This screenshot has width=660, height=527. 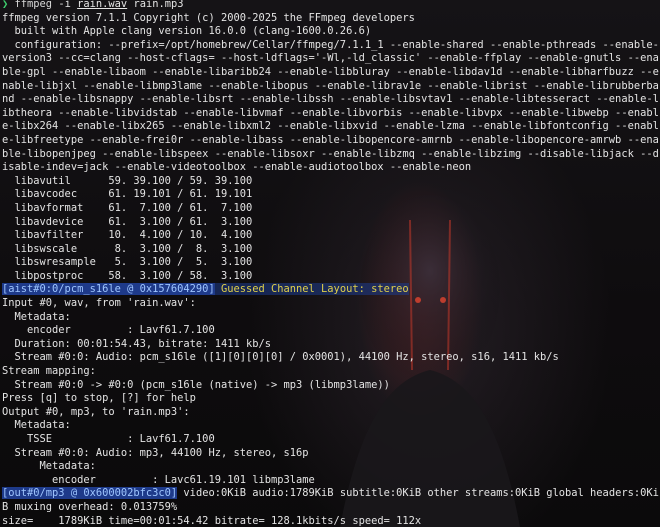 I want to click on info-line: Output #0, mp3, to 'rain.mp3':, so click(x=96, y=411).